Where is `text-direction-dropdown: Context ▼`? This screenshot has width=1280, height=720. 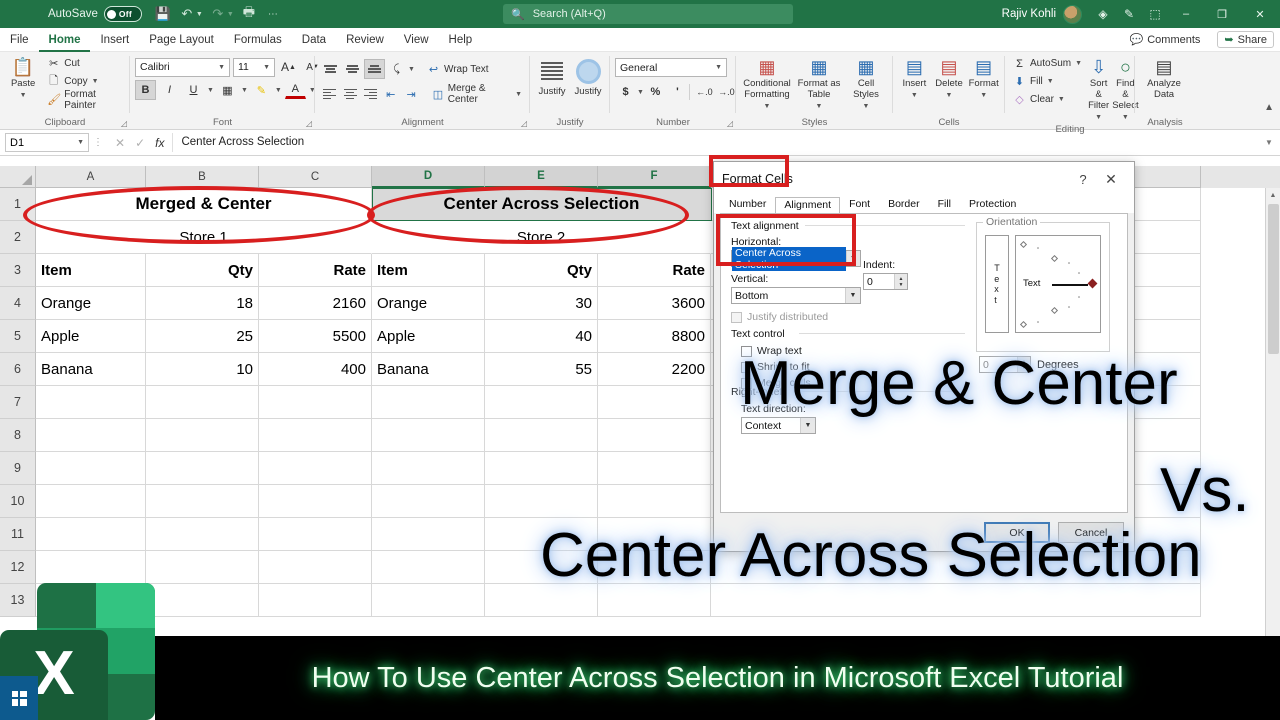 text-direction-dropdown: Context ▼ is located at coordinates (778, 425).